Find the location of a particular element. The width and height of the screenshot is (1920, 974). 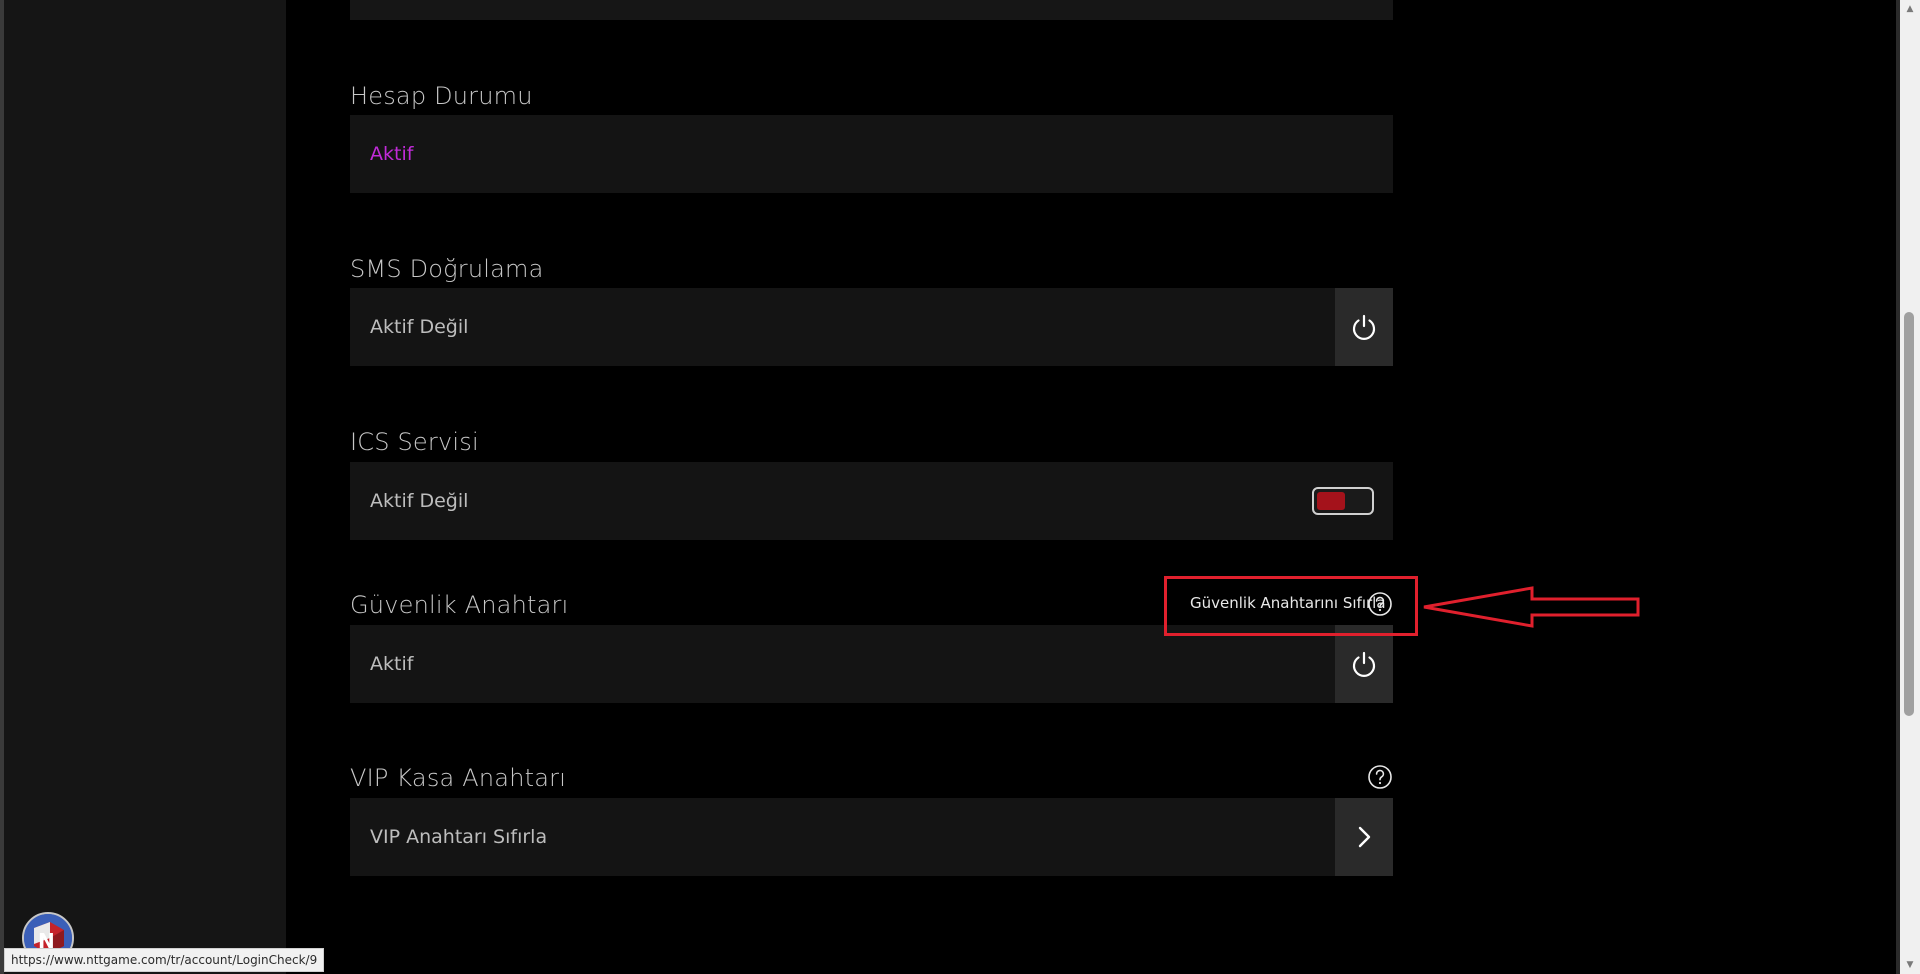

previous-field-bottom is located at coordinates (871, 10).